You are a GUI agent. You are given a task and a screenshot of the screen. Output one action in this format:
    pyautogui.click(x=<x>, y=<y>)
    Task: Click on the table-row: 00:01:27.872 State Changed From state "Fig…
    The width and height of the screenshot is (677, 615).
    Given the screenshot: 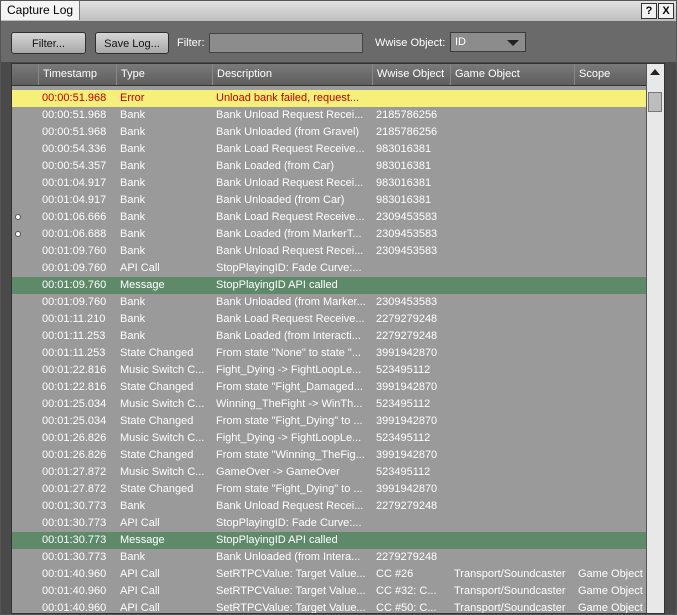 What is the action you would take?
    pyautogui.click(x=330, y=489)
    